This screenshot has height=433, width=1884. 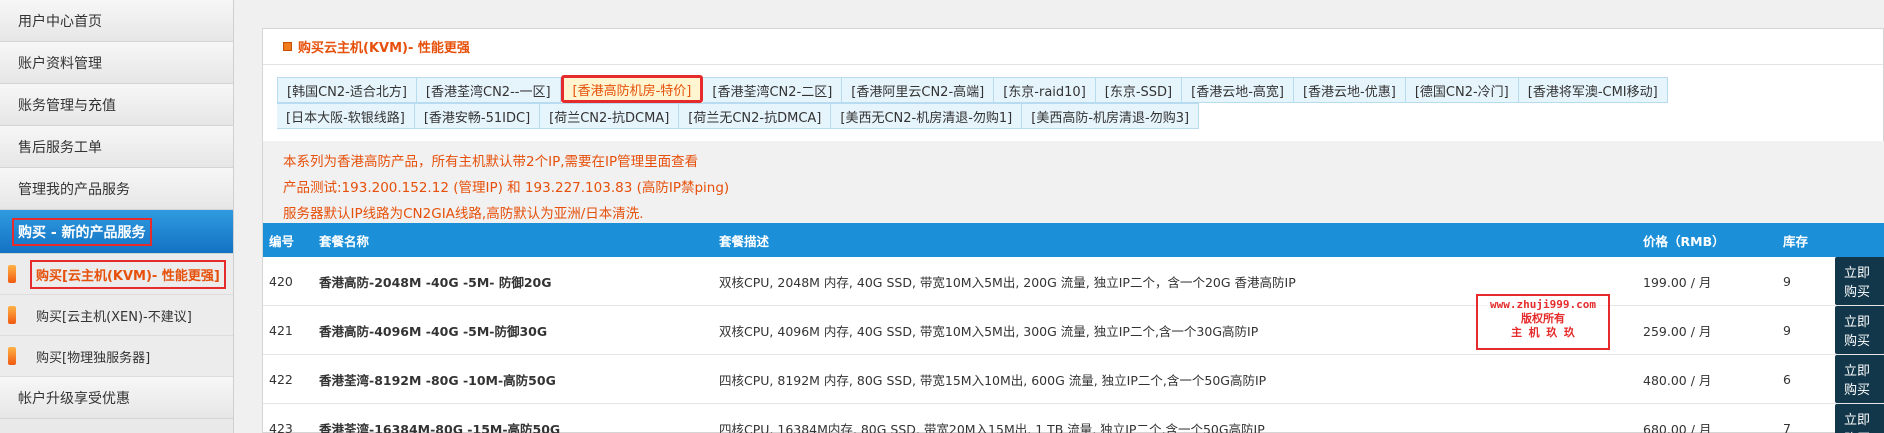 I want to click on page-title: 购买云主机(KVM)- 性能更强, so click(x=384, y=48).